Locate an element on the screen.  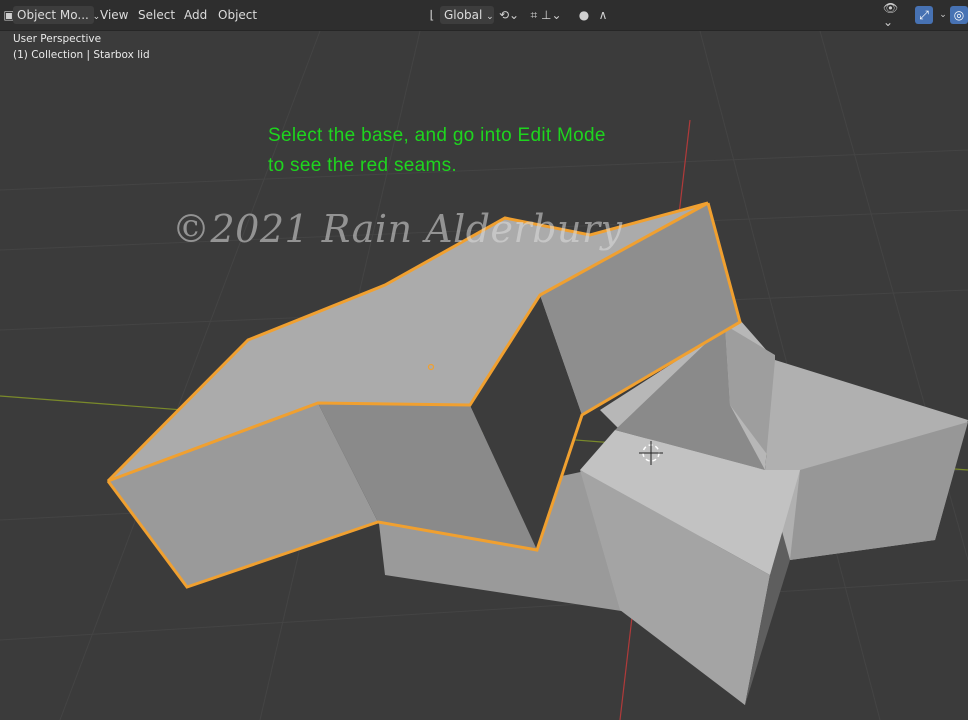
caption-line-1: Select the base, and go into Edit Mode is located at coordinates (437, 135).